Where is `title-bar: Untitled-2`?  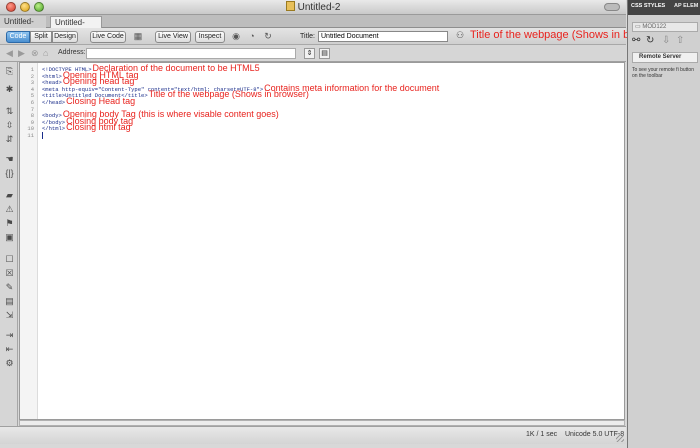 title-bar: Untitled-2 is located at coordinates (313, 7).